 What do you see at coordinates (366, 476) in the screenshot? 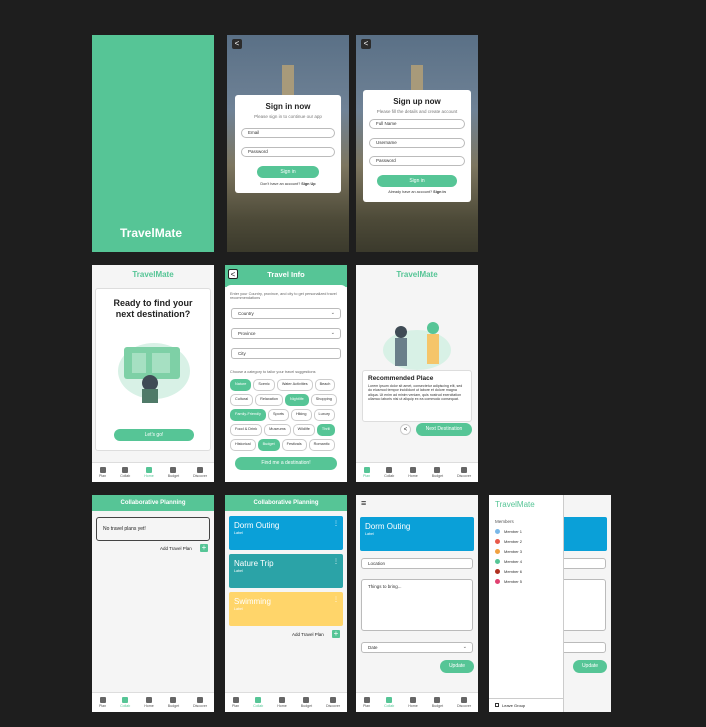
I see `nav-label: Plan` at bounding box center [366, 476].